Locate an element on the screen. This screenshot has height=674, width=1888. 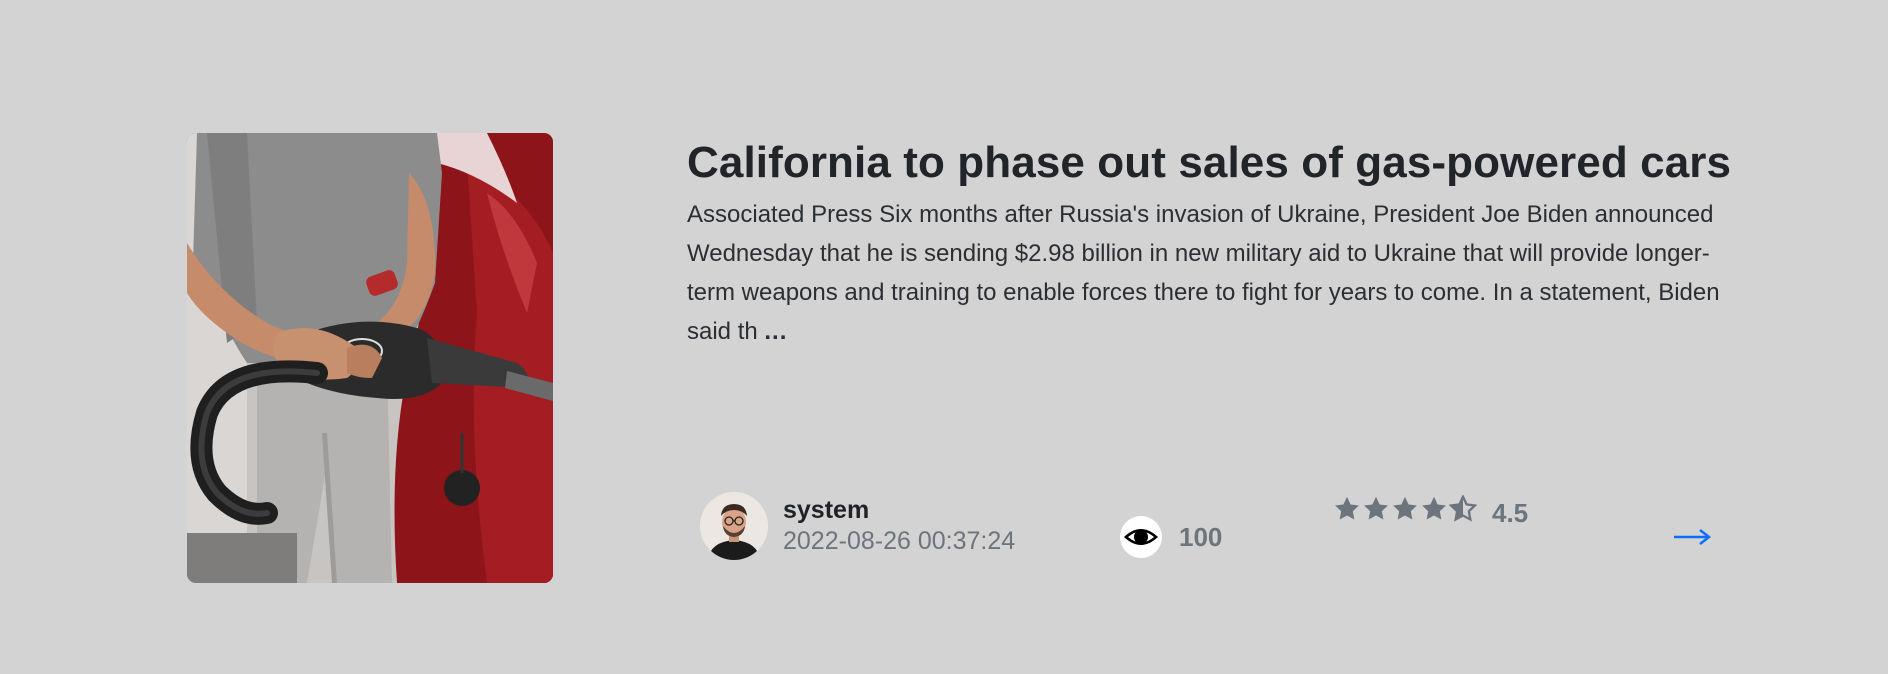
star-half-icon is located at coordinates (1463, 508).